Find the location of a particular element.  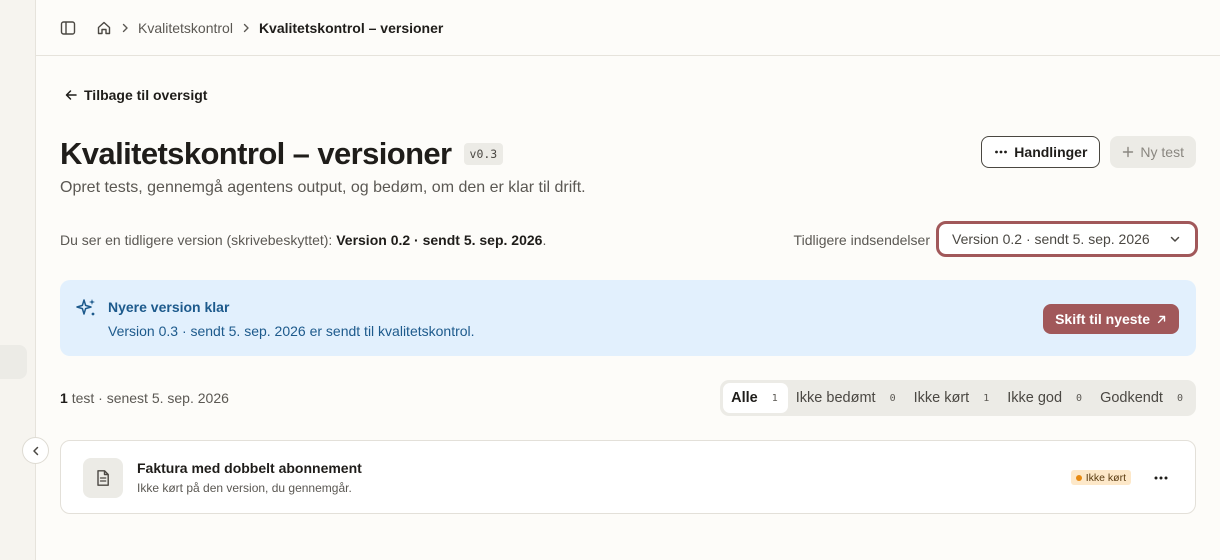

filter-tab-label: Ikke kørt is located at coordinates (941, 398).